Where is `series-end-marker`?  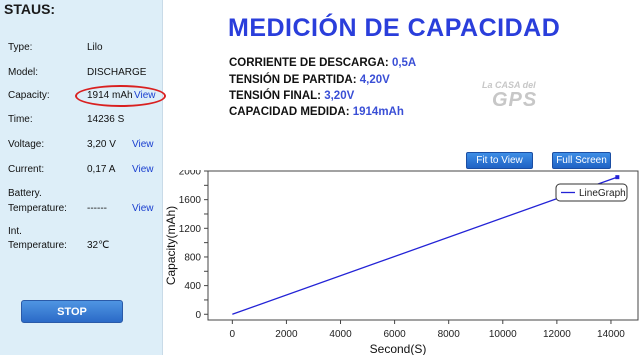
series-end-marker is located at coordinates (617, 177).